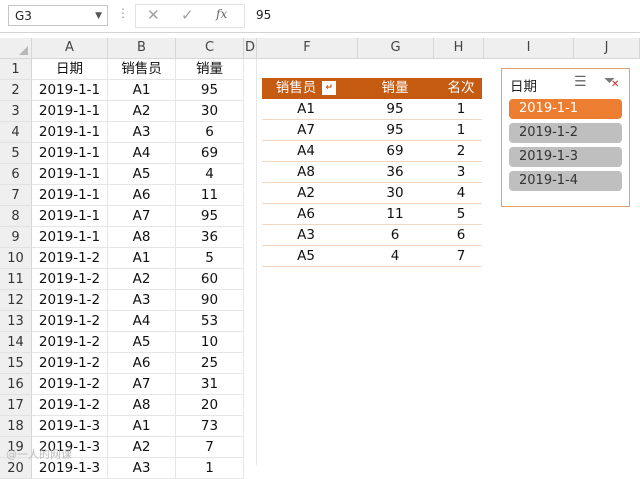 Image resolution: width=640 pixels, height=479 pixels. I want to click on filter-dropdown-icon: ↵, so click(329, 88).